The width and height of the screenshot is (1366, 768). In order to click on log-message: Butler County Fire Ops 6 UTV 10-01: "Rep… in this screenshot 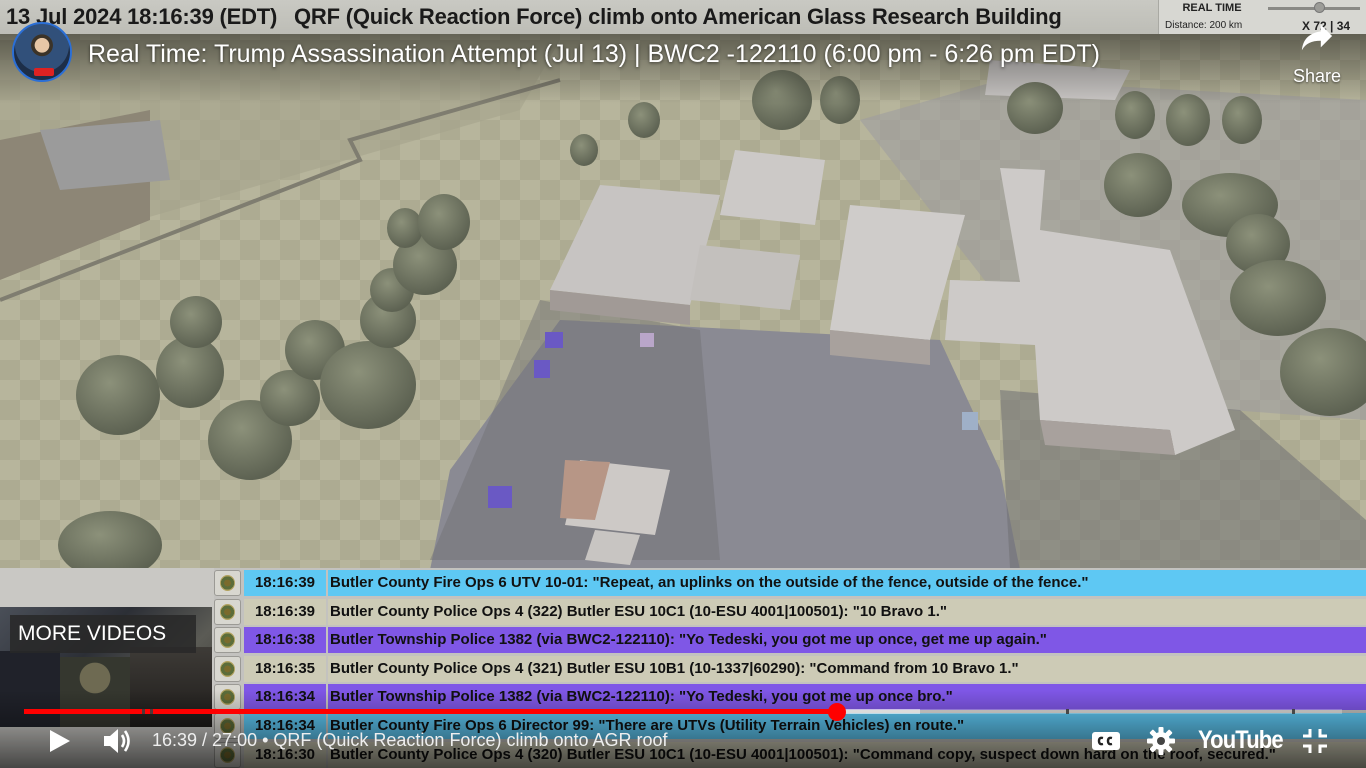, I will do `click(847, 583)`.